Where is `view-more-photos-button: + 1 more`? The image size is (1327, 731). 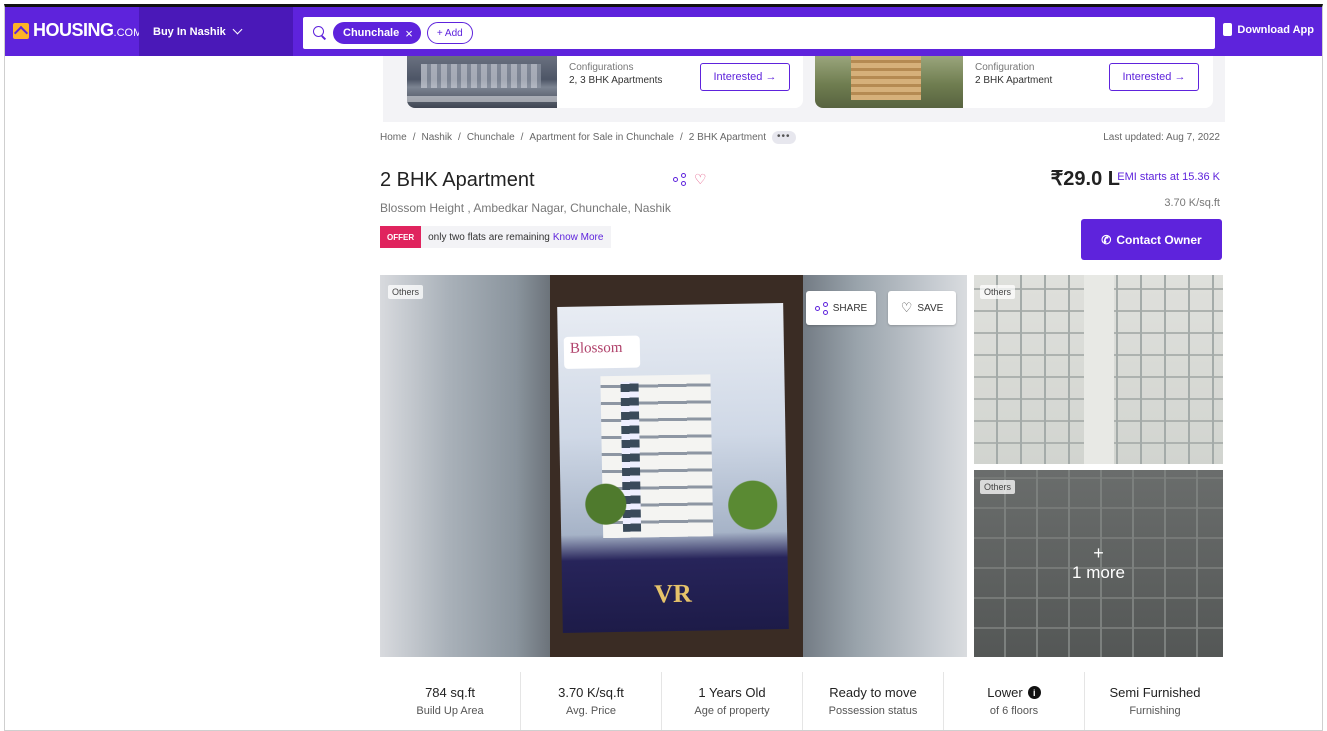
view-more-photos-button: + 1 more is located at coordinates (1098, 563).